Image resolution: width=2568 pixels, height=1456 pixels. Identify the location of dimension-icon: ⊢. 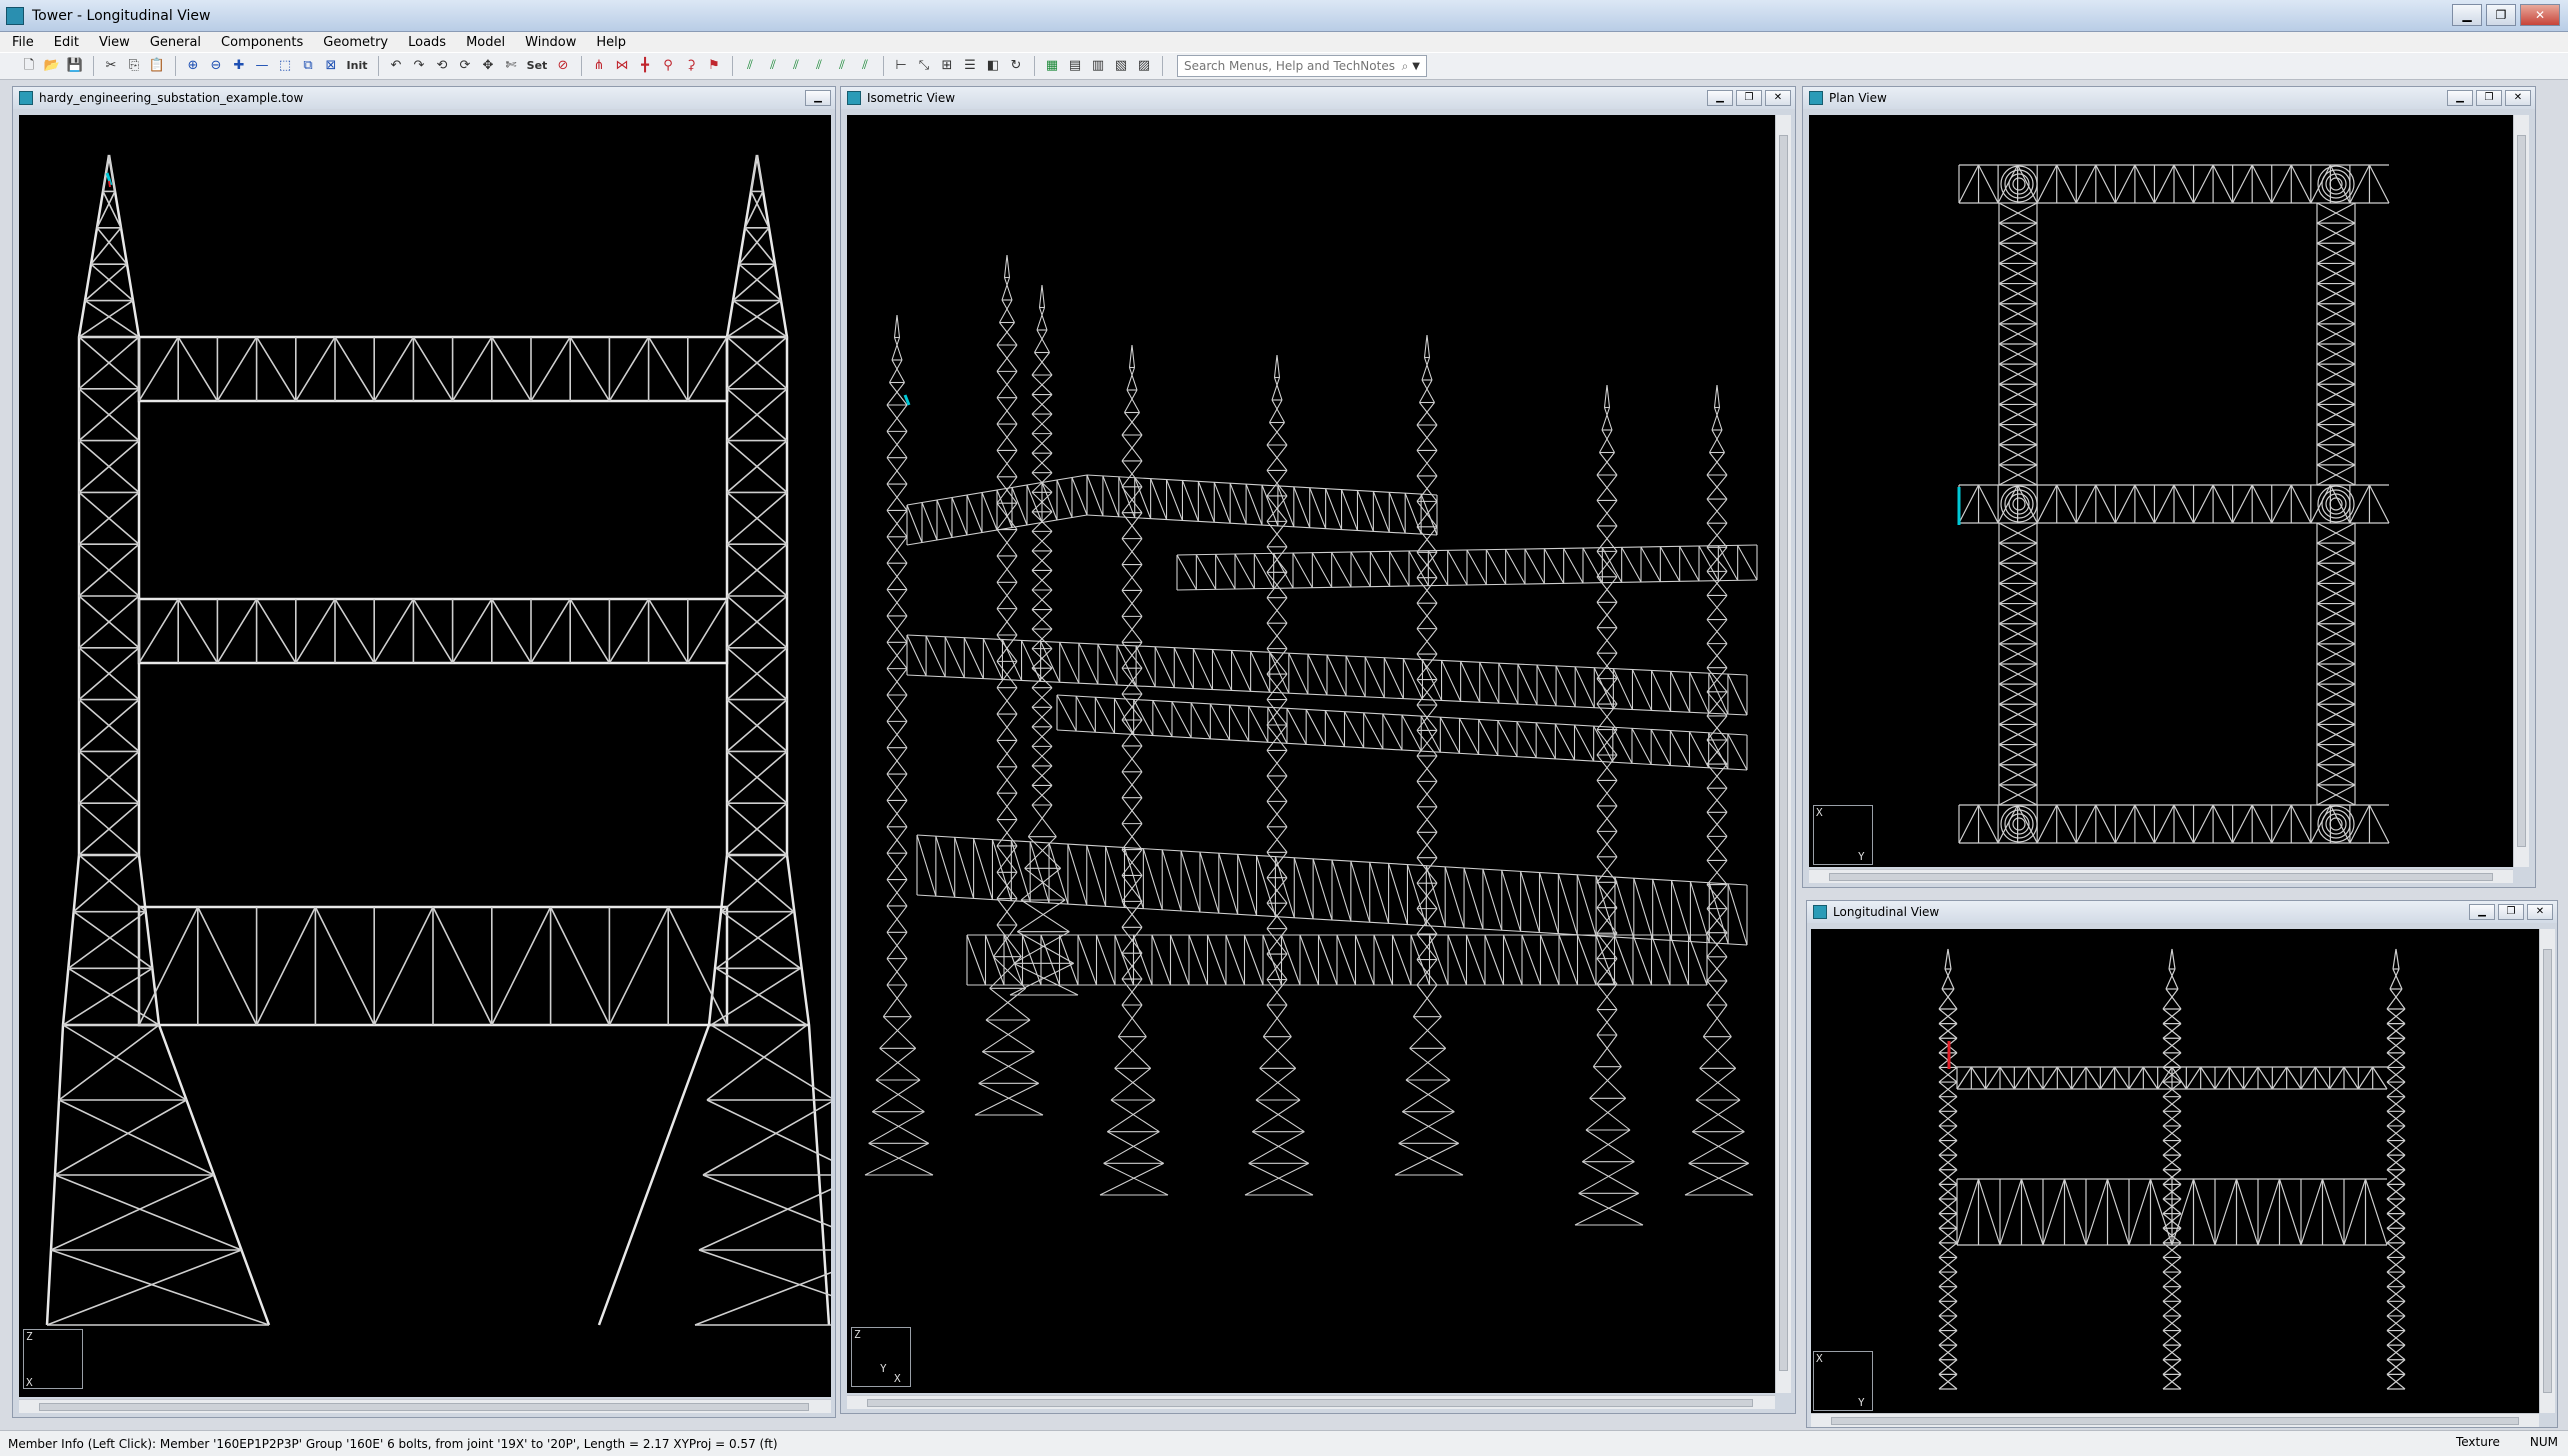
(901, 66).